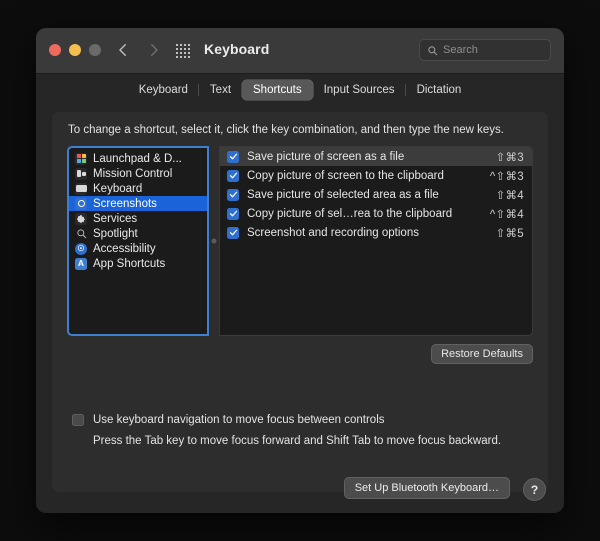  What do you see at coordinates (154, 50) in the screenshot?
I see `forward-chevron-icon` at bounding box center [154, 50].